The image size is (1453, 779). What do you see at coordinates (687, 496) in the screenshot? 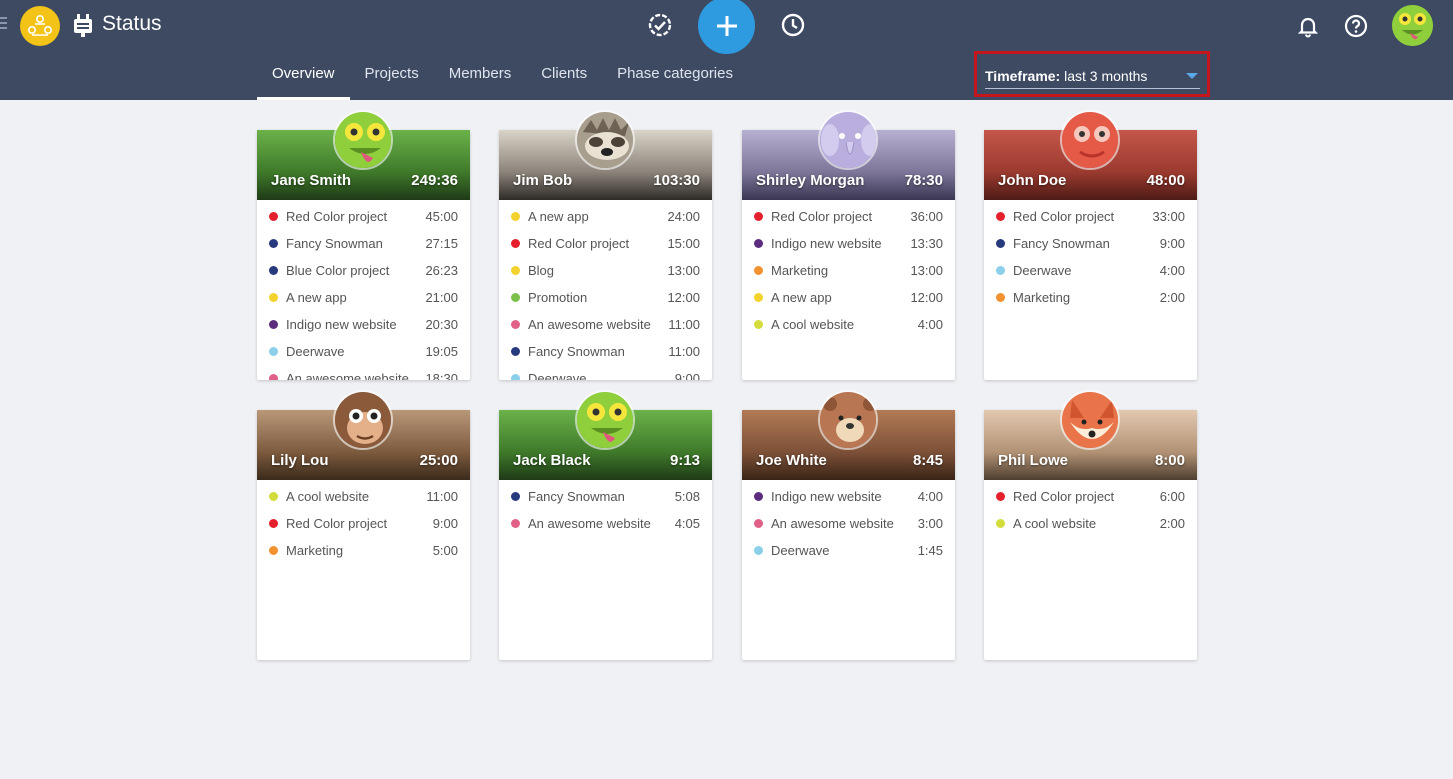
I see `project-hours: 5:08` at bounding box center [687, 496].